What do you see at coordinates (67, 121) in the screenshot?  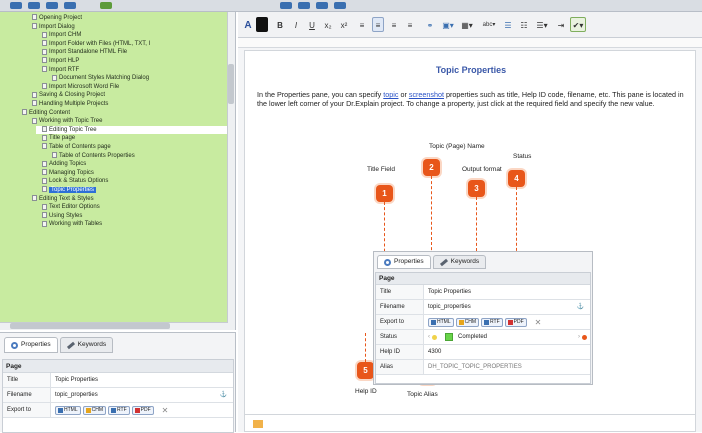 I see `tree-item: Working with Topic Tree` at bounding box center [67, 121].